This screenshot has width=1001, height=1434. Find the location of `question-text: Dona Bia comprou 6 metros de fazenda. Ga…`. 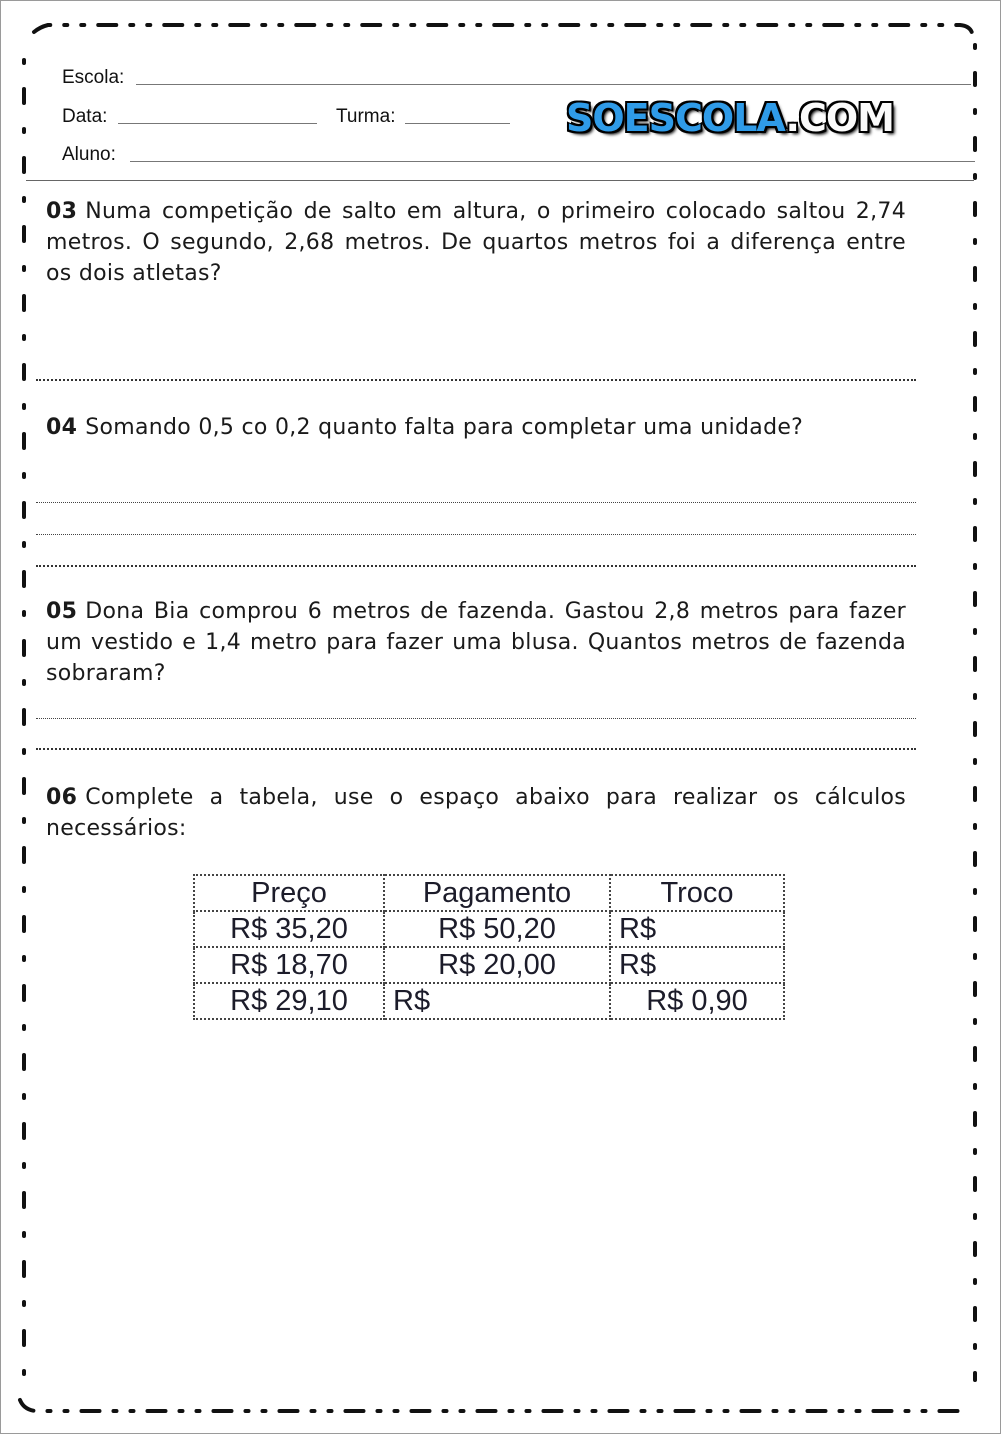

question-text: Dona Bia comprou 6 metros de fazenda. Ga… is located at coordinates (476, 642).